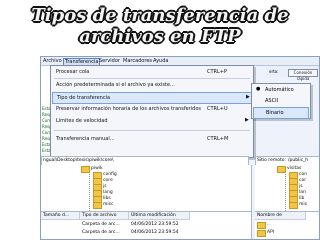 This screenshot has height=240, width=320. What do you see at coordinates (298, 160) in the screenshot?
I see `remote-path-value: /public_h` at bounding box center [298, 160].